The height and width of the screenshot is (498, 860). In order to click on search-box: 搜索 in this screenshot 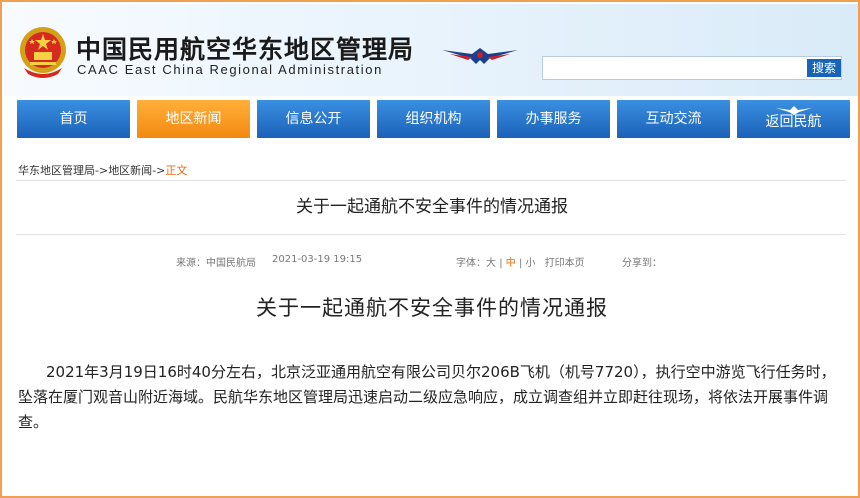, I will do `click(692, 68)`.